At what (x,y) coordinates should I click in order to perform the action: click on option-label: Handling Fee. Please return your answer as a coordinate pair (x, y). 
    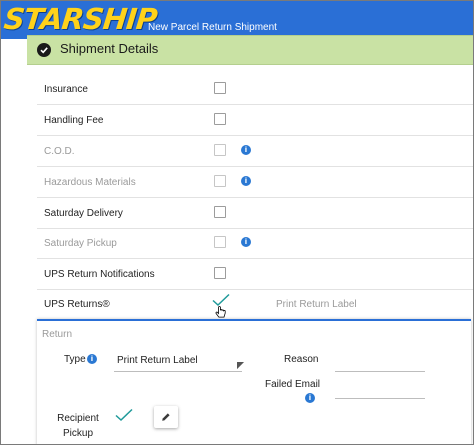
    Looking at the image, I should click on (74, 120).